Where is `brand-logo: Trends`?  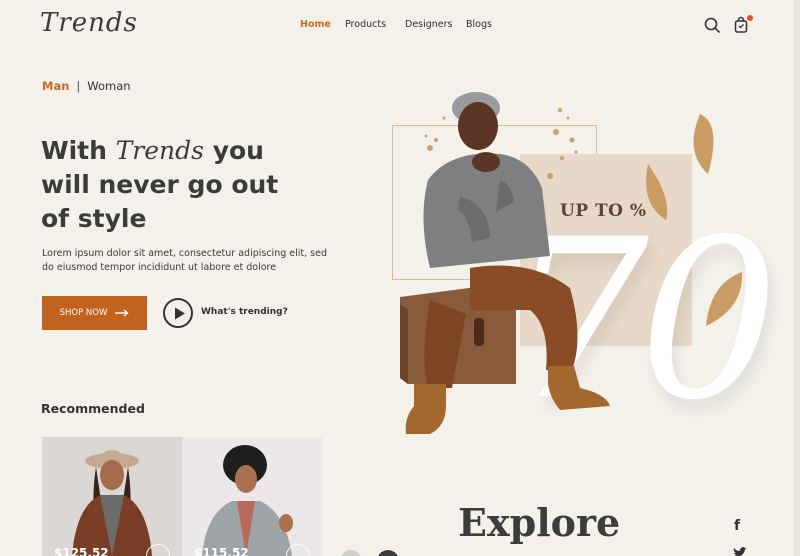
brand-logo: Trends is located at coordinates (89, 23).